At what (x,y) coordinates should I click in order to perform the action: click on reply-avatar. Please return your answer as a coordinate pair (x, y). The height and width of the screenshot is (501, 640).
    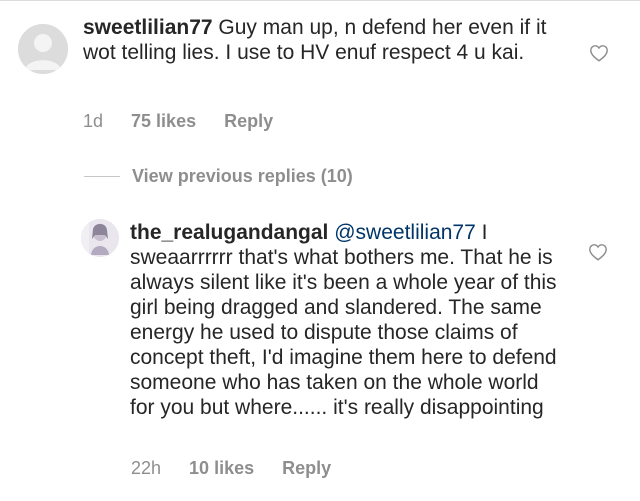
    Looking at the image, I should click on (100, 238).